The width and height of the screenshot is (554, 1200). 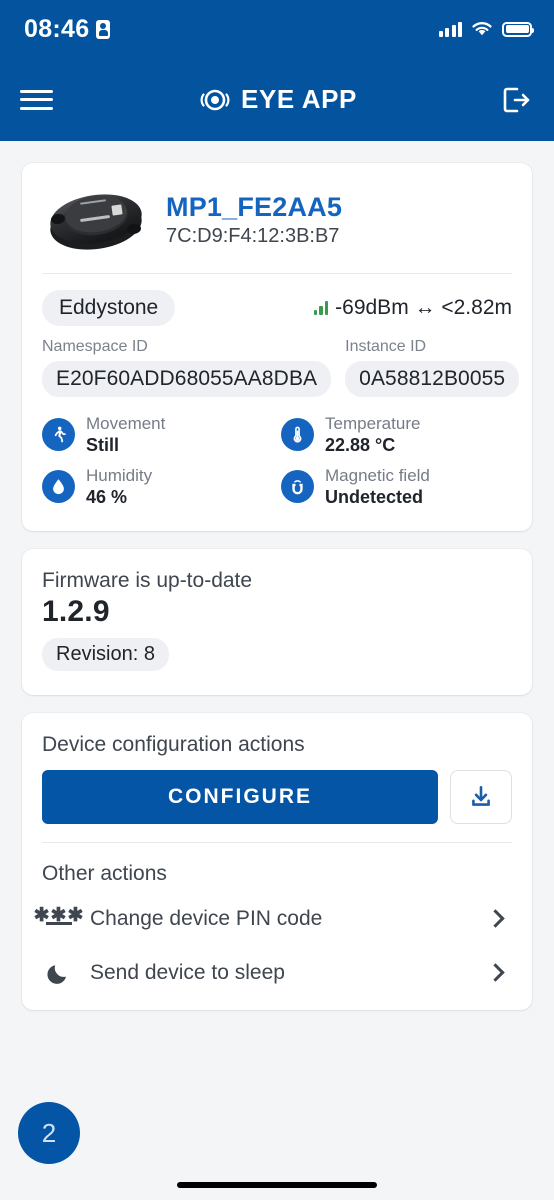 What do you see at coordinates (299, 99) in the screenshot?
I see `app-title: EYE APP` at bounding box center [299, 99].